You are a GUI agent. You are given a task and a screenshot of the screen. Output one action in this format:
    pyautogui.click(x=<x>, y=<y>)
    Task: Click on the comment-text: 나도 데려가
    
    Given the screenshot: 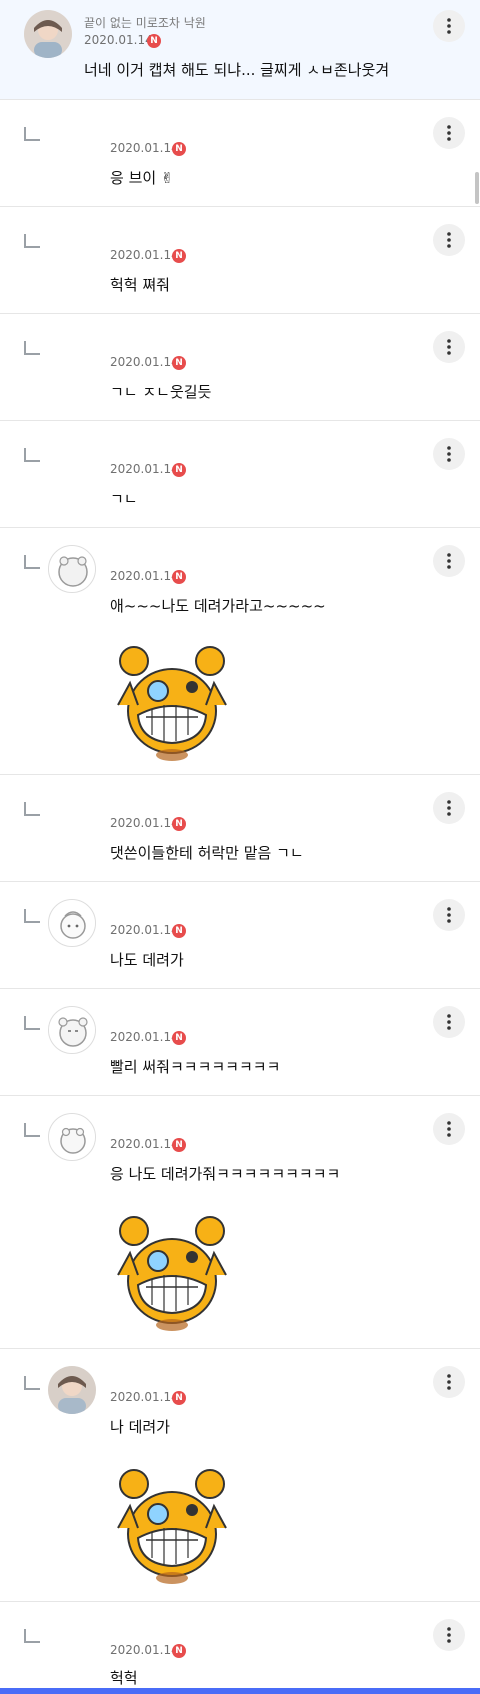 What is the action you would take?
    pyautogui.click(x=147, y=960)
    